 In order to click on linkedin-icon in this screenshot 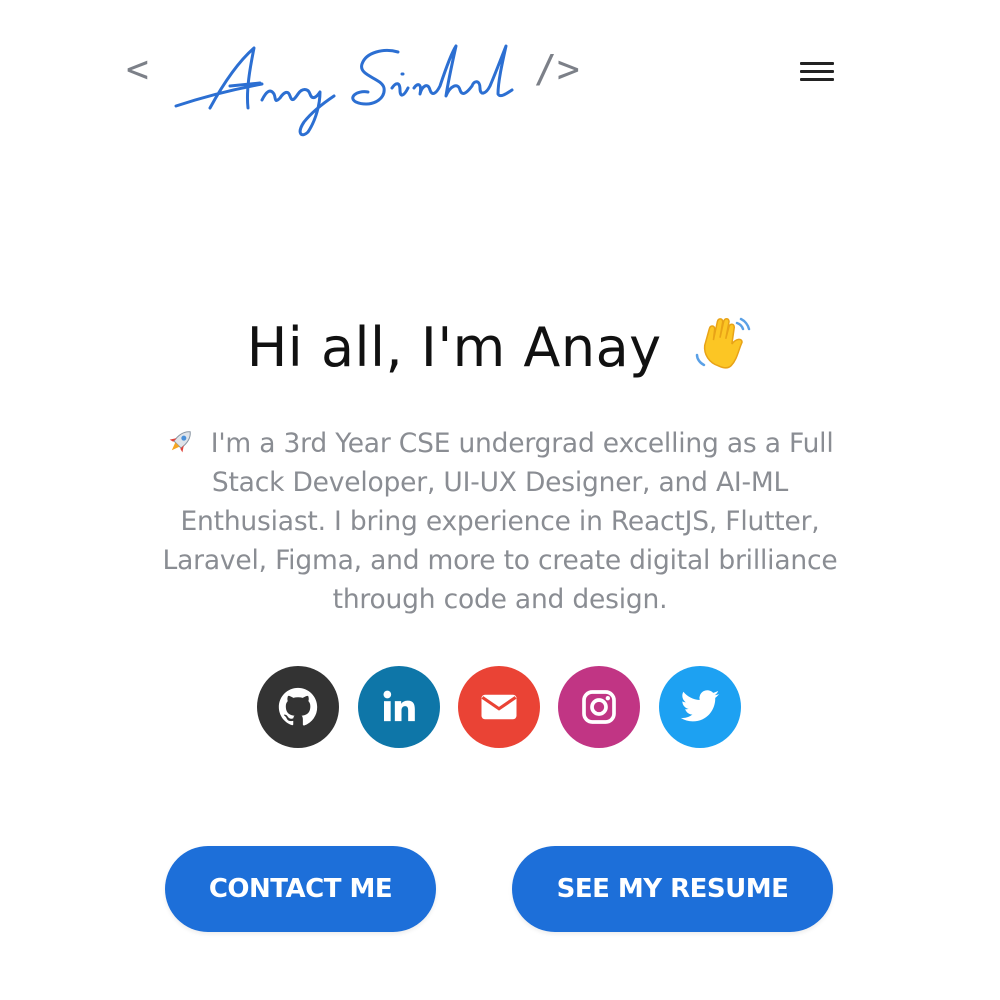, I will do `click(399, 706)`.